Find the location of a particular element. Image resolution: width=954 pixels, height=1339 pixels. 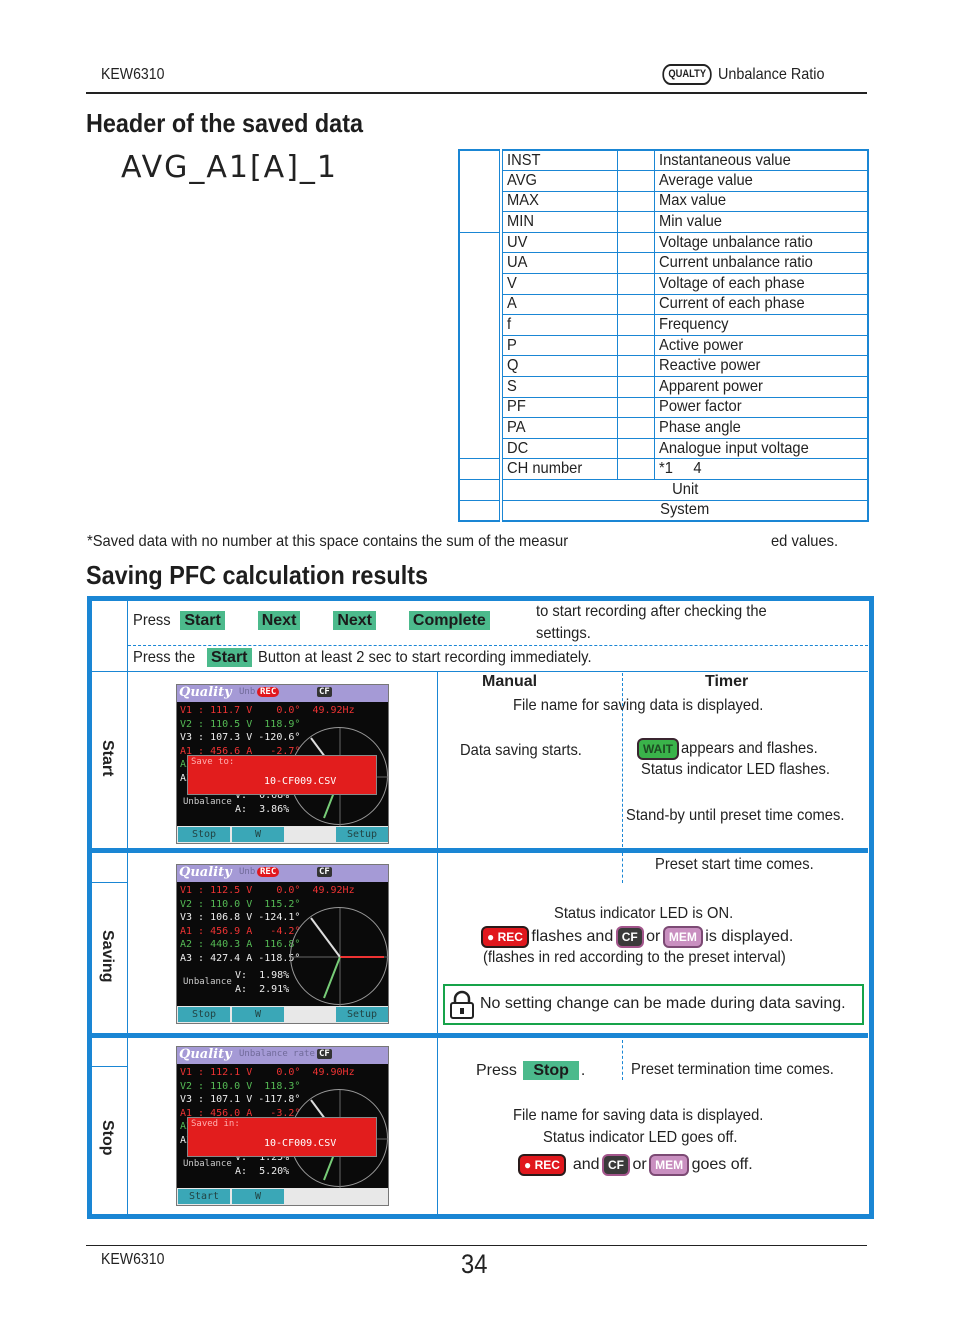

unit-row: Unit is located at coordinates (663, 490).